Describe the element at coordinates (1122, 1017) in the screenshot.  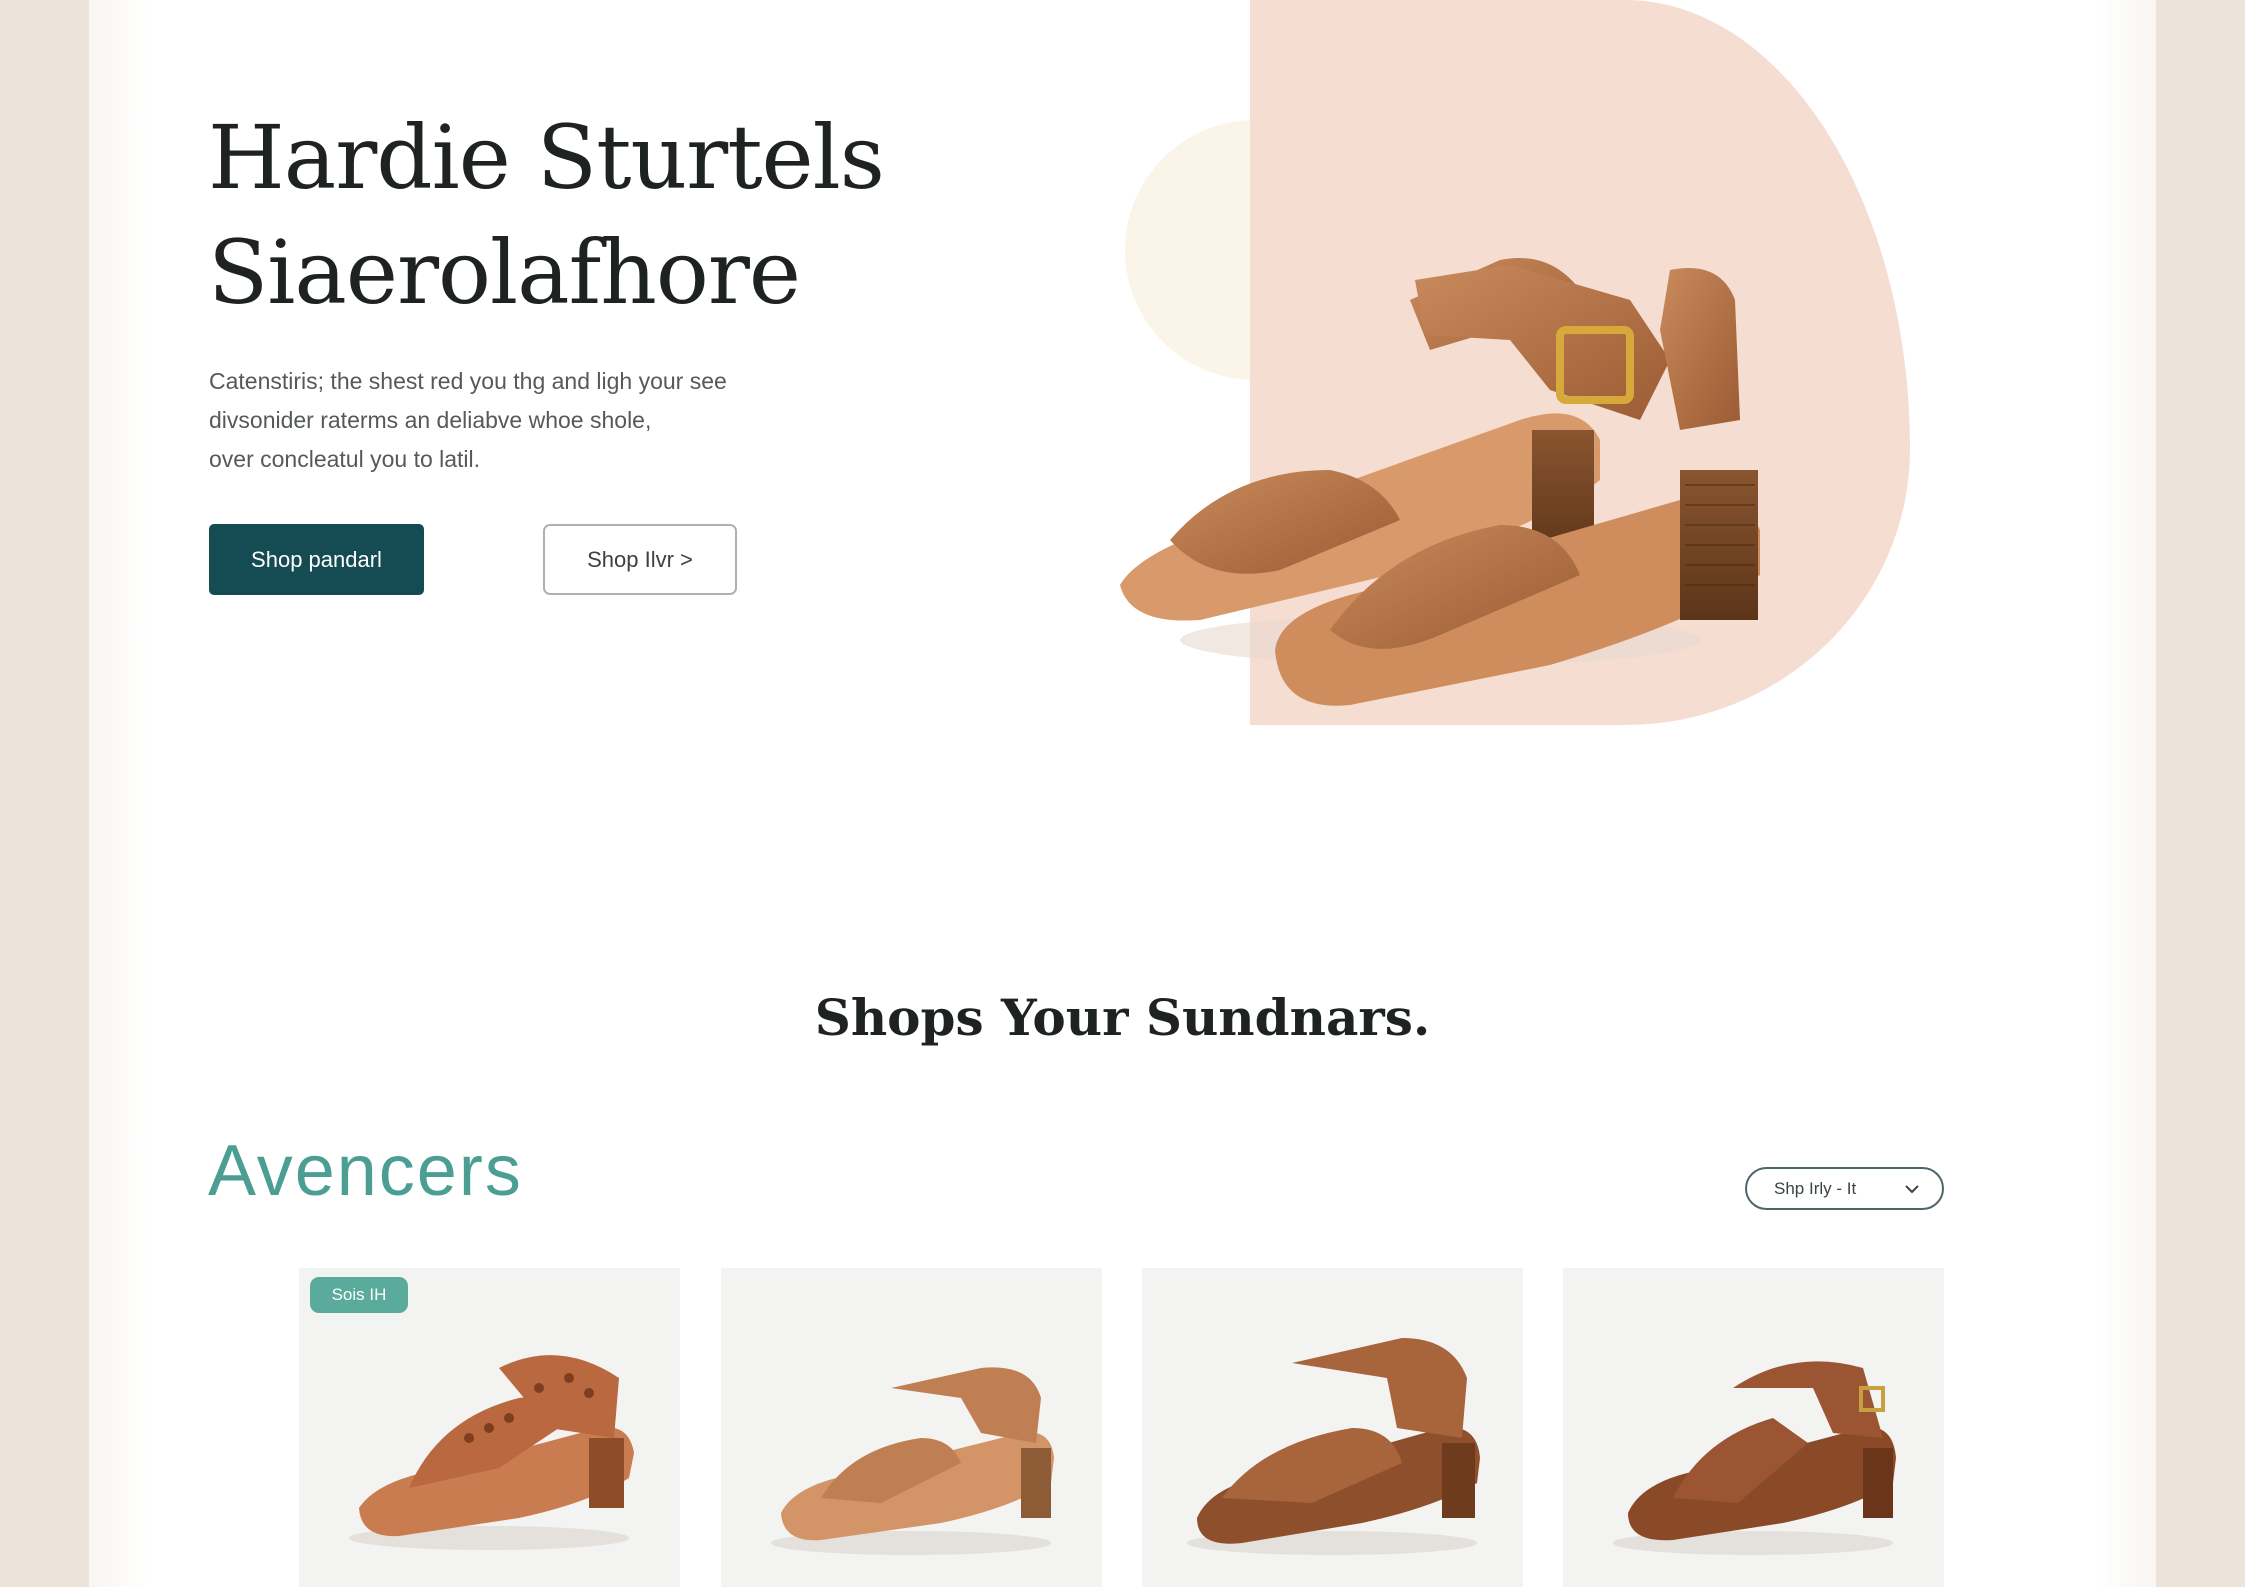
I see `section-title: Shops Your Sundnars.` at that location.